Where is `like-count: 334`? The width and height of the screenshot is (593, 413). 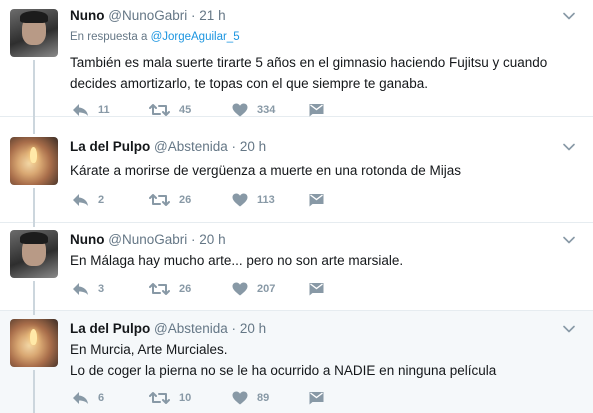 like-count: 334 is located at coordinates (266, 110).